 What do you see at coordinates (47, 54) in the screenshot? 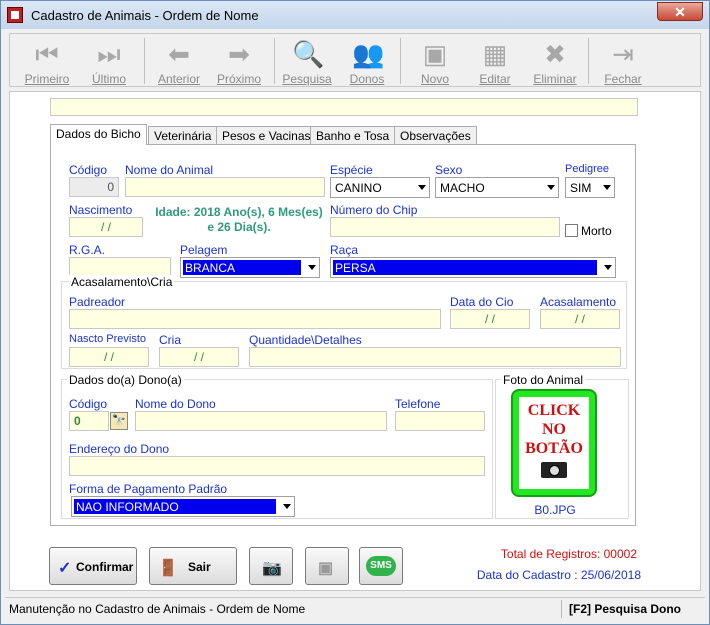
I see `first-icon: ⏮` at bounding box center [47, 54].